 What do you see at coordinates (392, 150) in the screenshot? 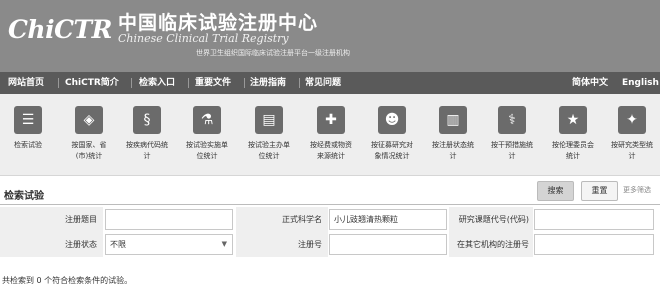
I see `stat-label: 按征募研究对 象情况统计` at bounding box center [392, 150].